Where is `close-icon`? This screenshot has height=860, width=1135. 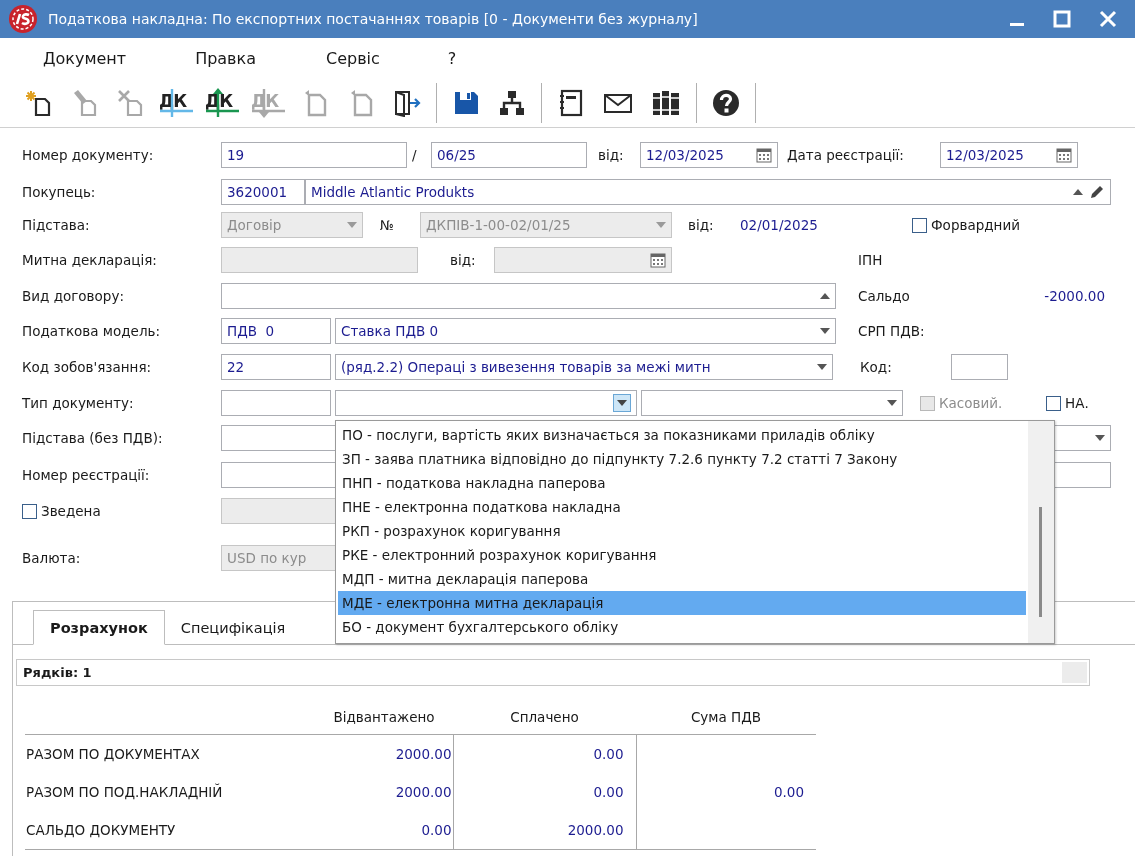
close-icon is located at coordinates (1108, 19).